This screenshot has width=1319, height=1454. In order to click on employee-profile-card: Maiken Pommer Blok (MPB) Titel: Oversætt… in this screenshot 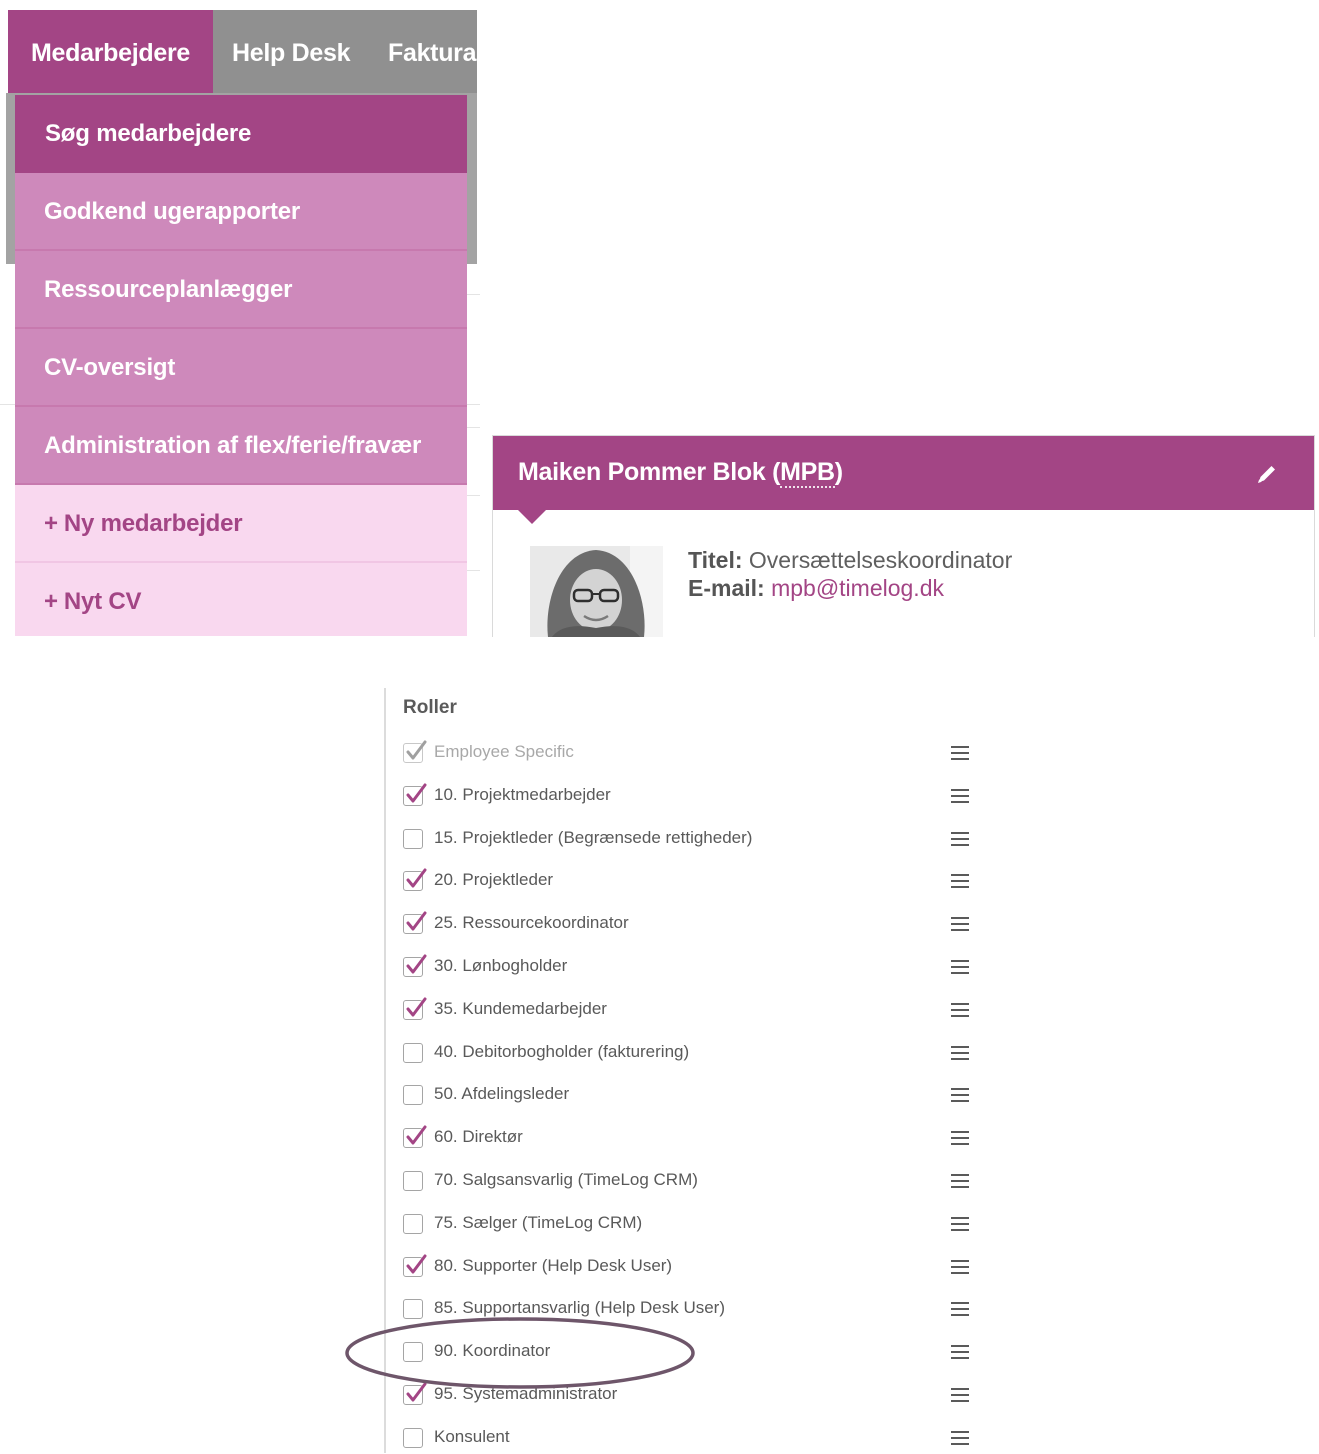, I will do `click(903, 536)`.